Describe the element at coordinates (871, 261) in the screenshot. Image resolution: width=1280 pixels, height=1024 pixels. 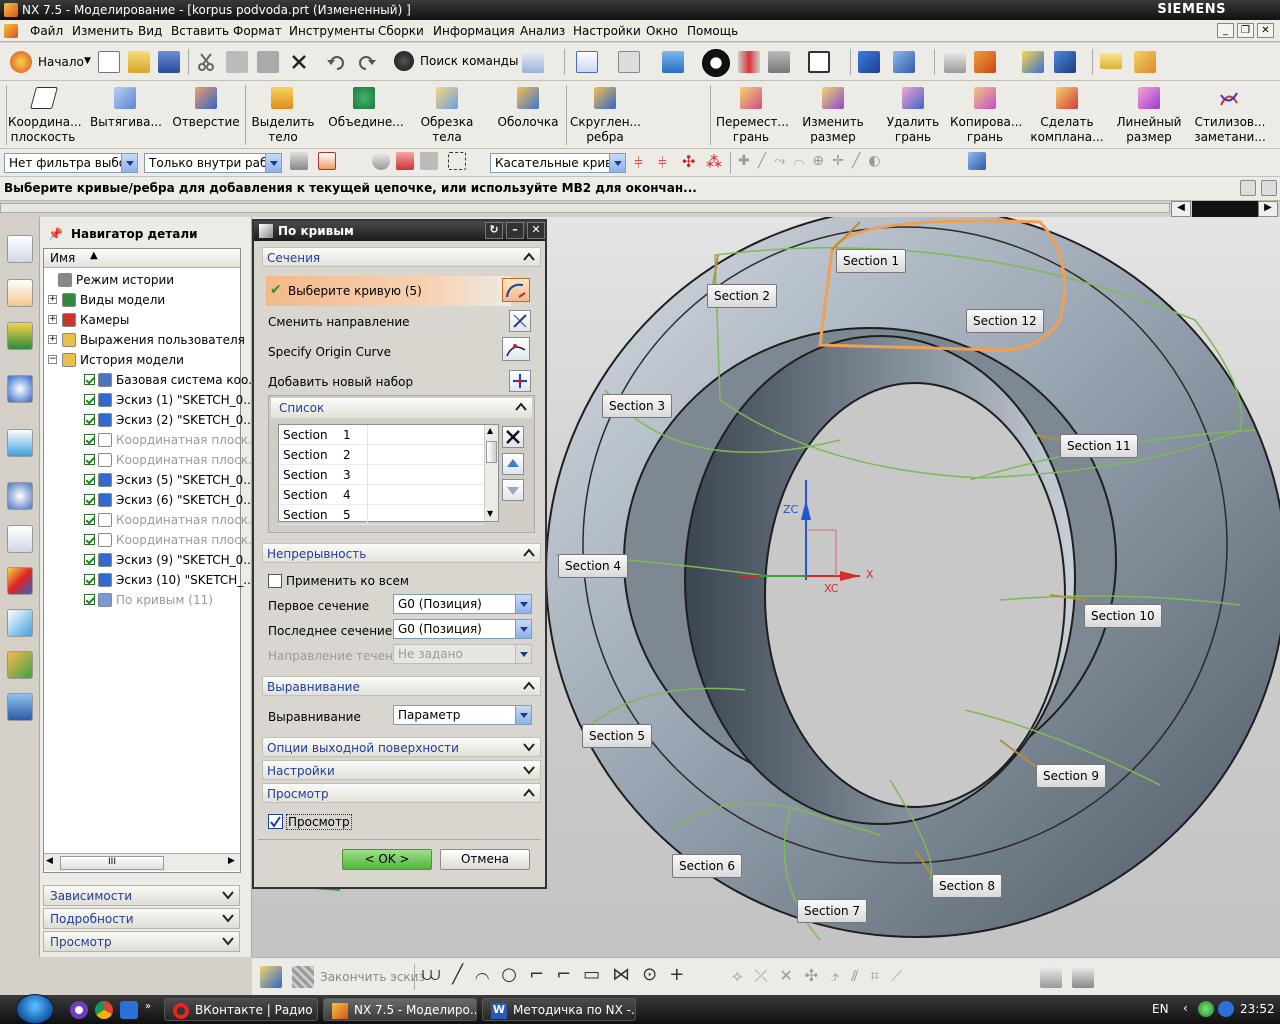
I see `section-label-1: Section 1` at that location.